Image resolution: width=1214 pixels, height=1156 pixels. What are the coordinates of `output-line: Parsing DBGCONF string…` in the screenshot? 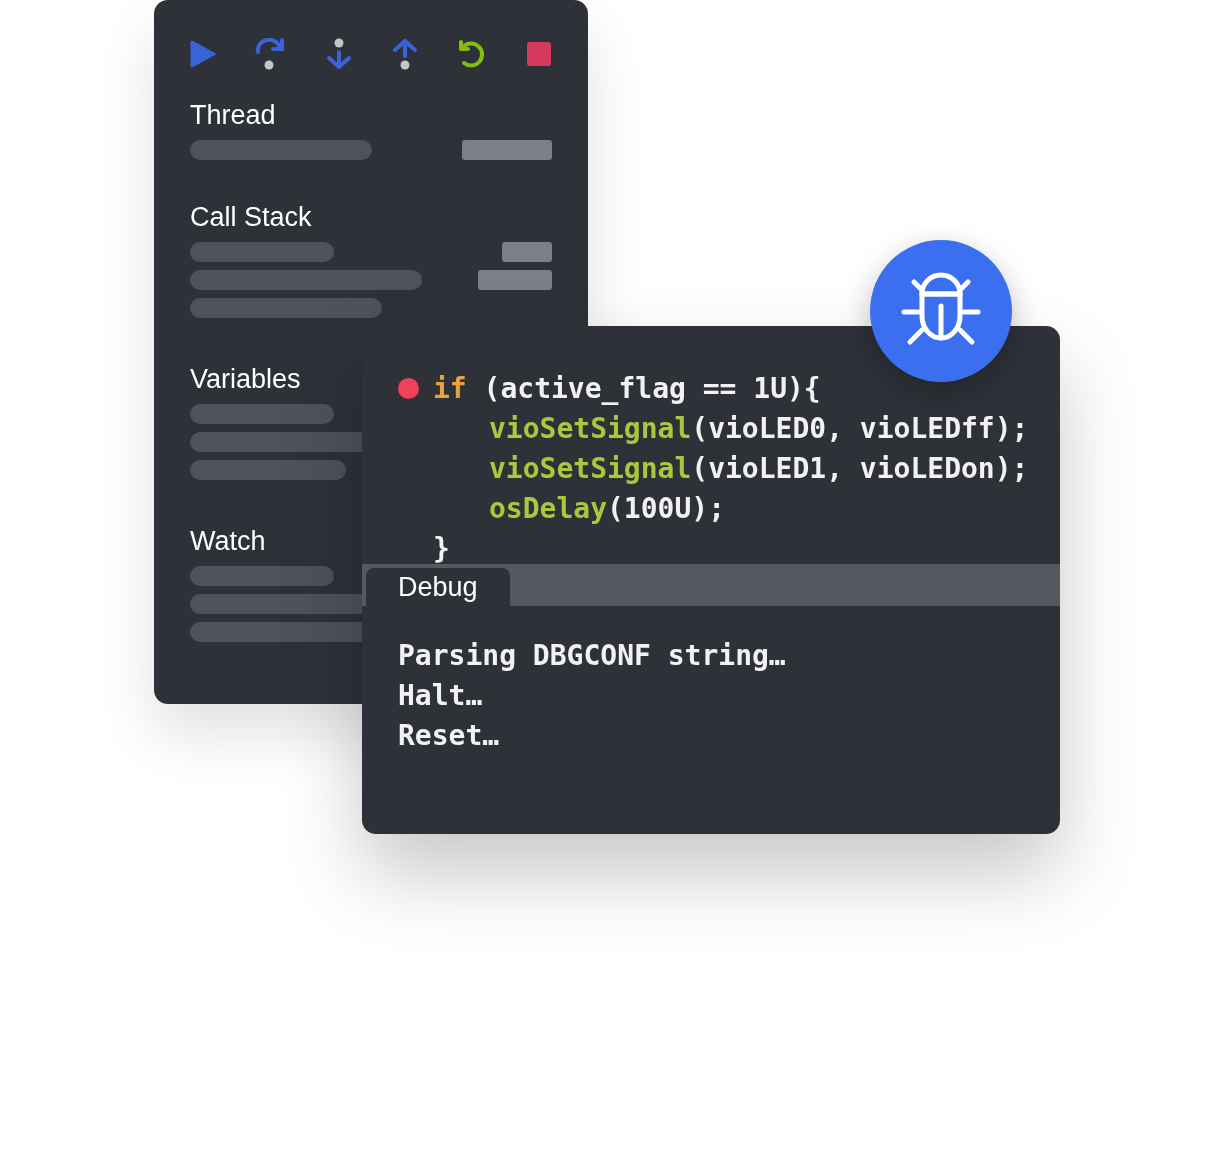 It's located at (592, 656).